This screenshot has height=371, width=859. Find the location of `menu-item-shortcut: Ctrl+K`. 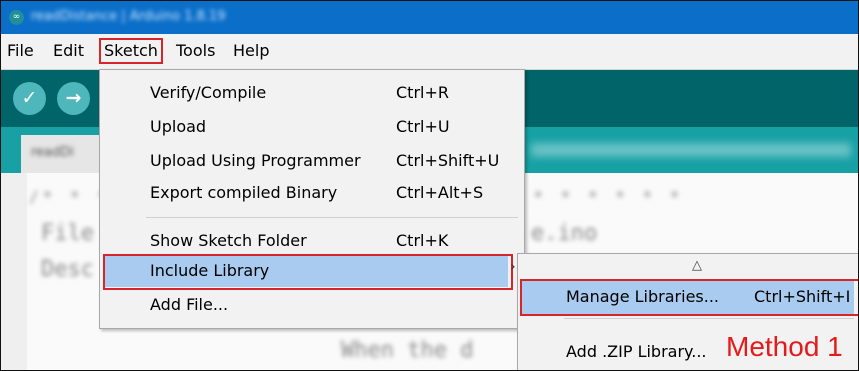

menu-item-shortcut: Ctrl+K is located at coordinates (422, 240).